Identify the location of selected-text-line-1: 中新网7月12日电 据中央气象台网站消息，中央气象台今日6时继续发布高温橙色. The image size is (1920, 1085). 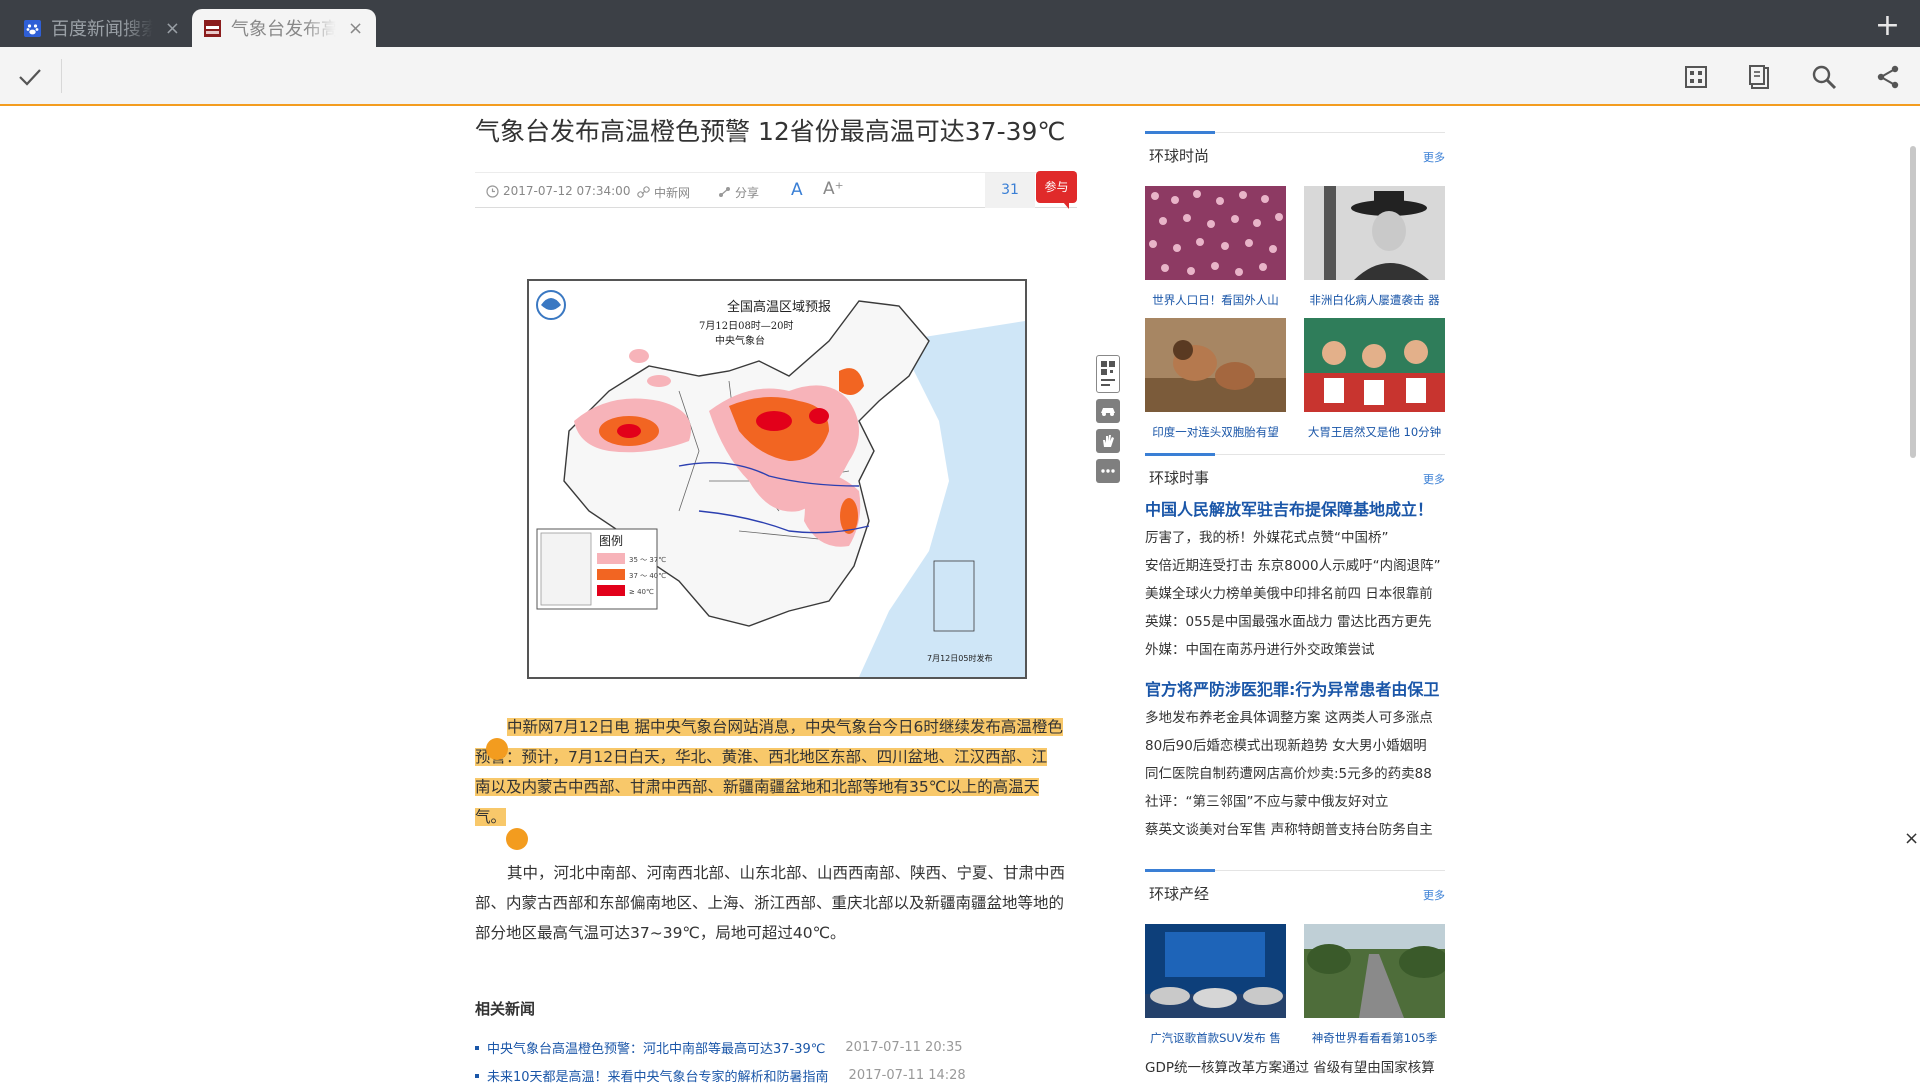
(785, 727).